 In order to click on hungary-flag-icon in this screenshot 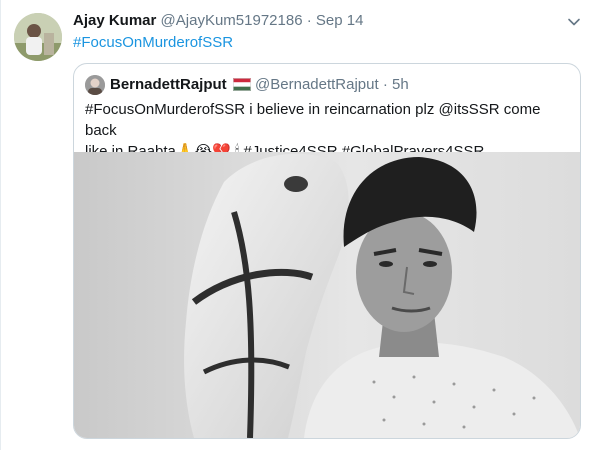, I will do `click(241, 84)`.